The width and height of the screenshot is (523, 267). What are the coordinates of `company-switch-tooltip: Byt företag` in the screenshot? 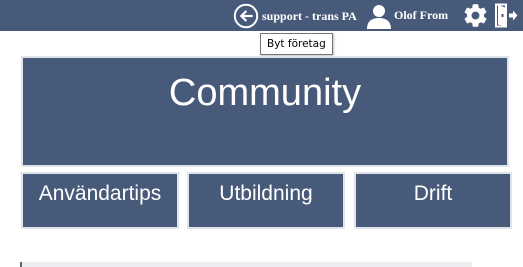 It's located at (296, 44).